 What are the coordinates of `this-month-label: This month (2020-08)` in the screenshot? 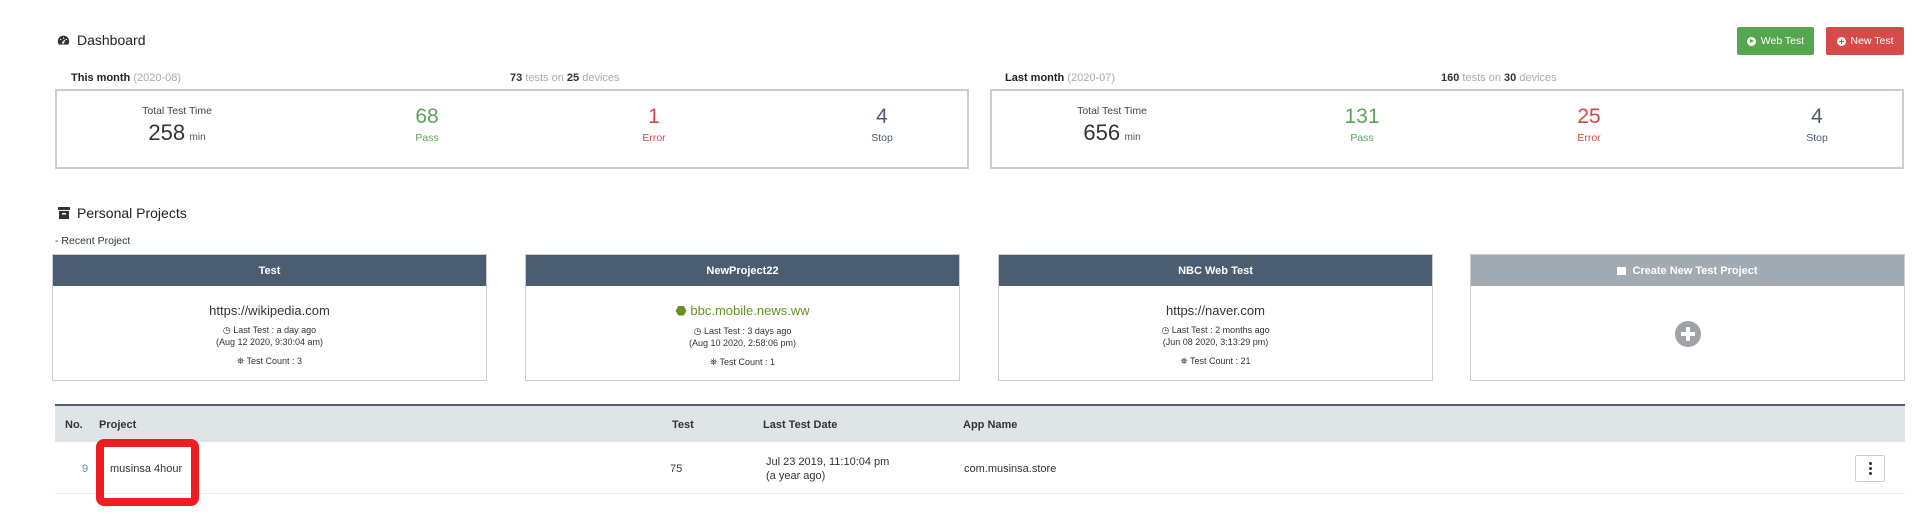 It's located at (126, 78).